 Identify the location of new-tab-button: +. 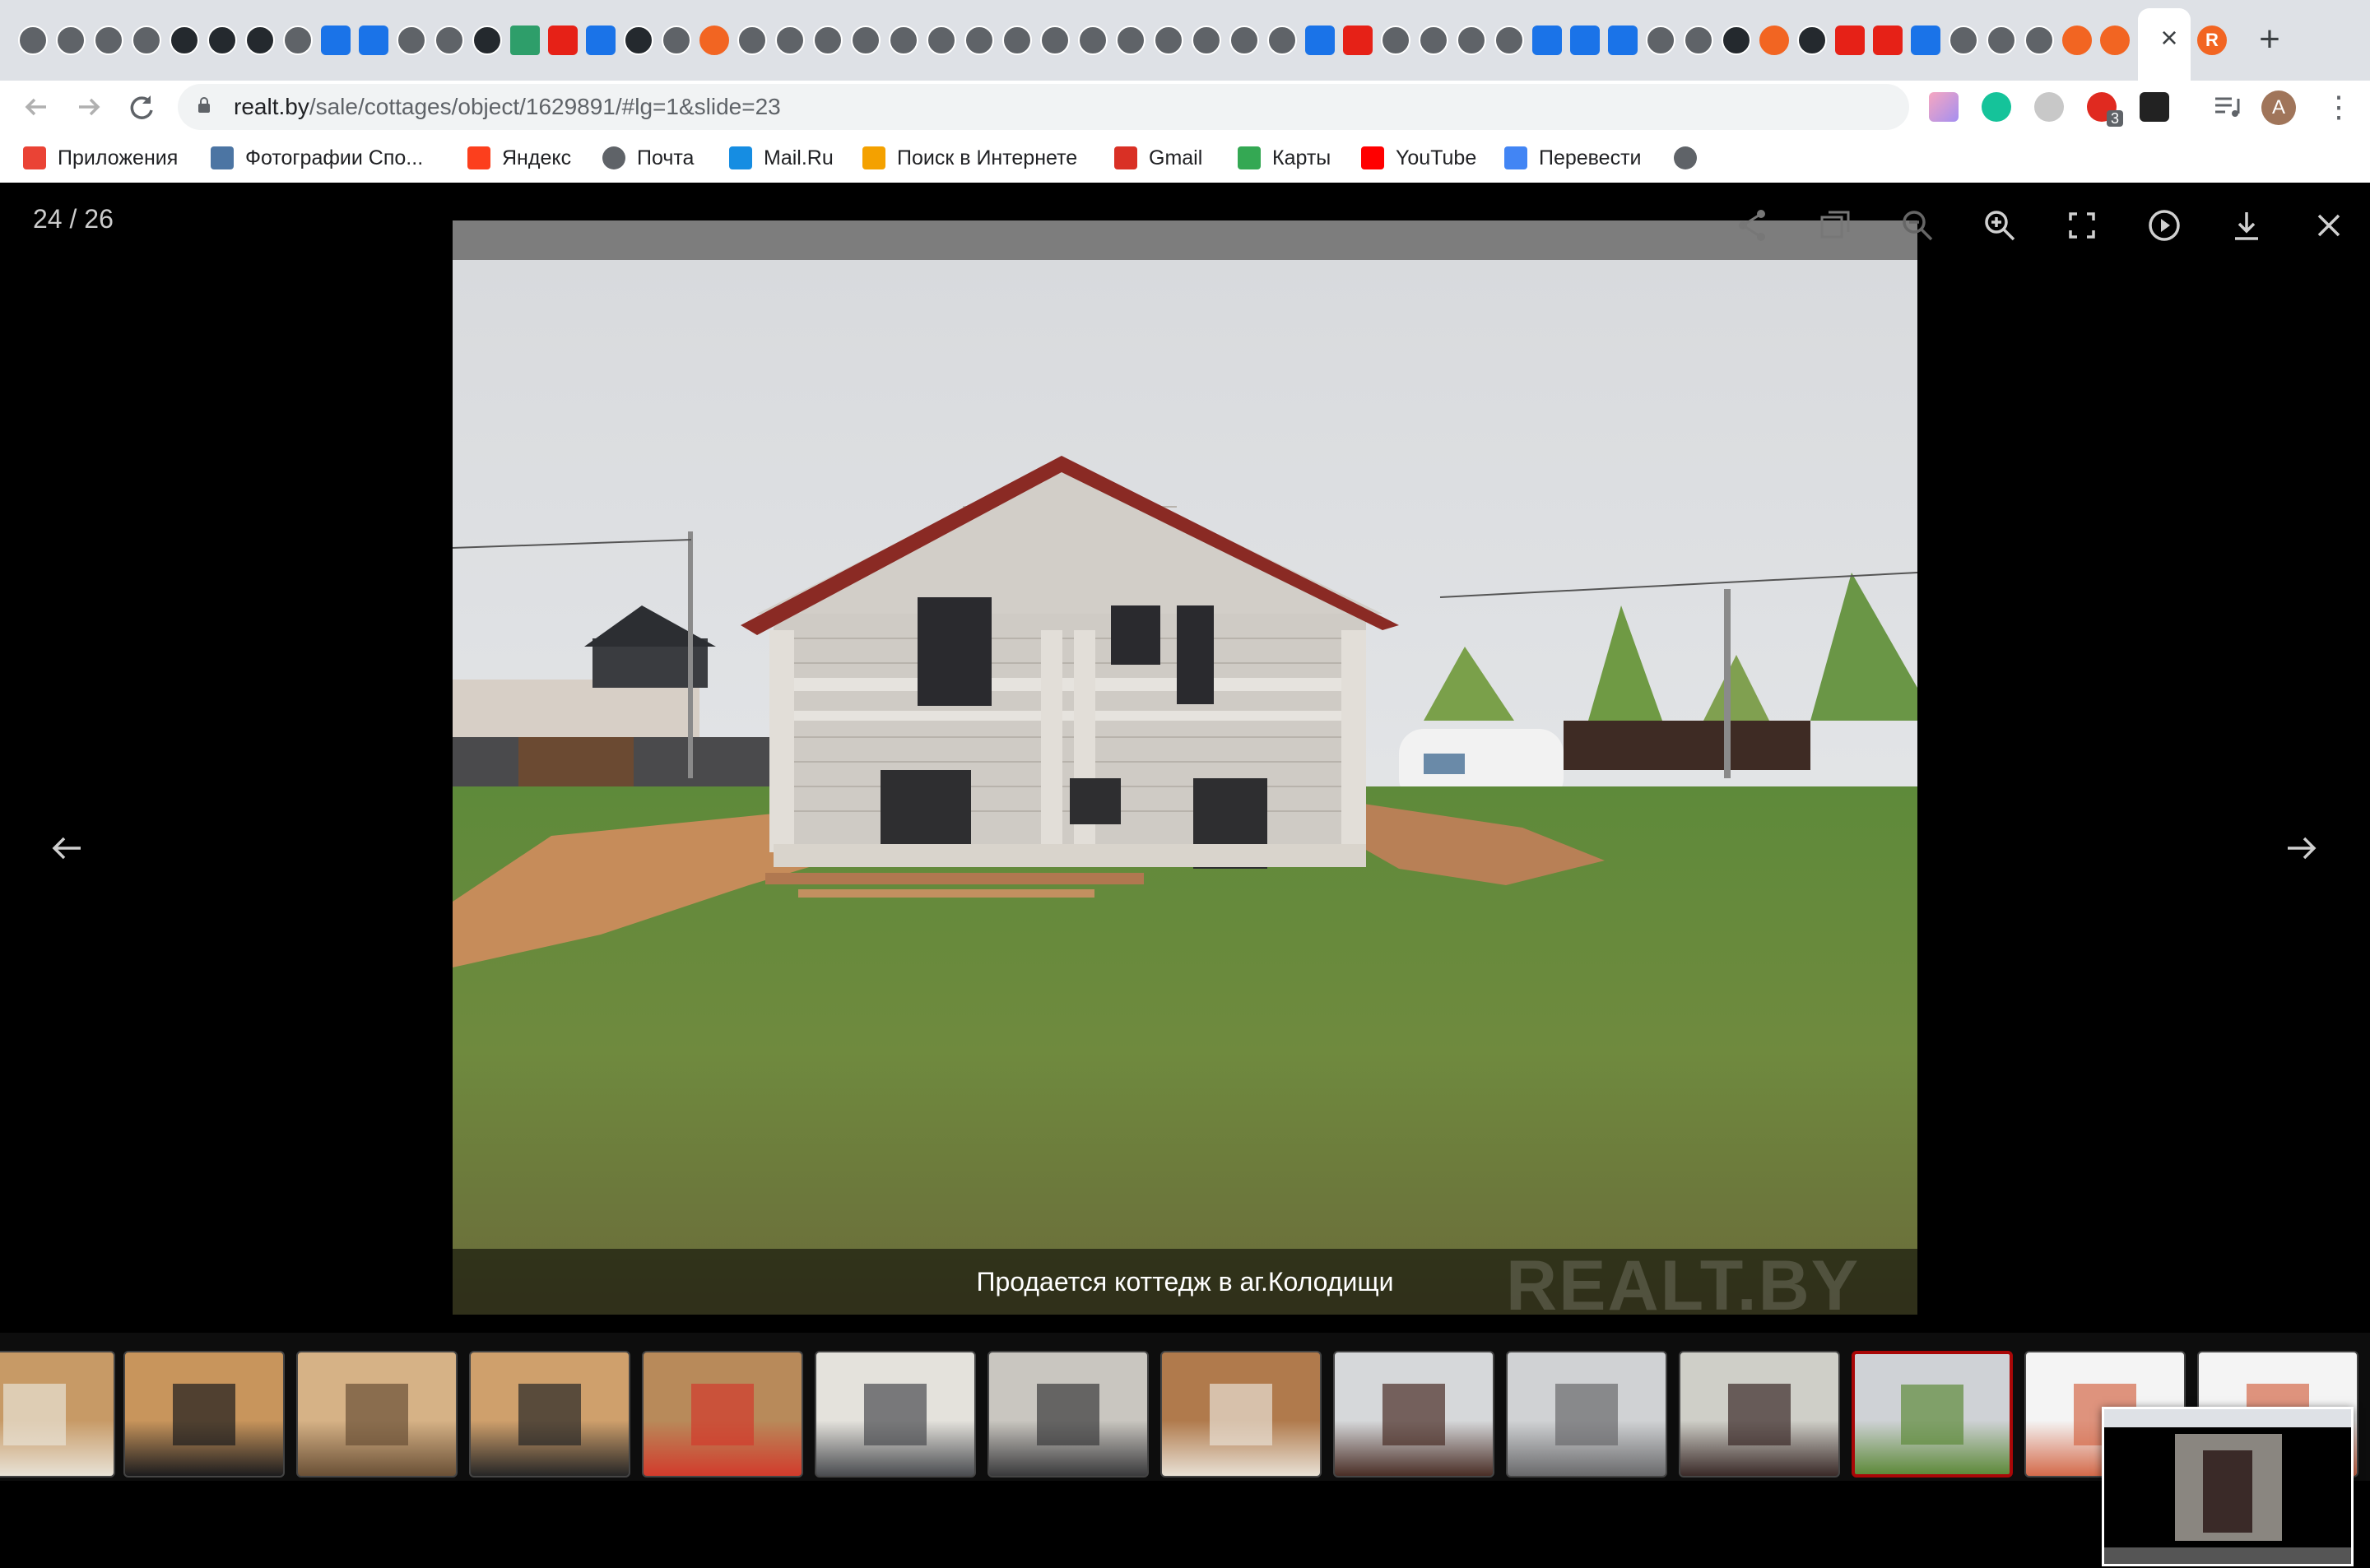
(2270, 40).